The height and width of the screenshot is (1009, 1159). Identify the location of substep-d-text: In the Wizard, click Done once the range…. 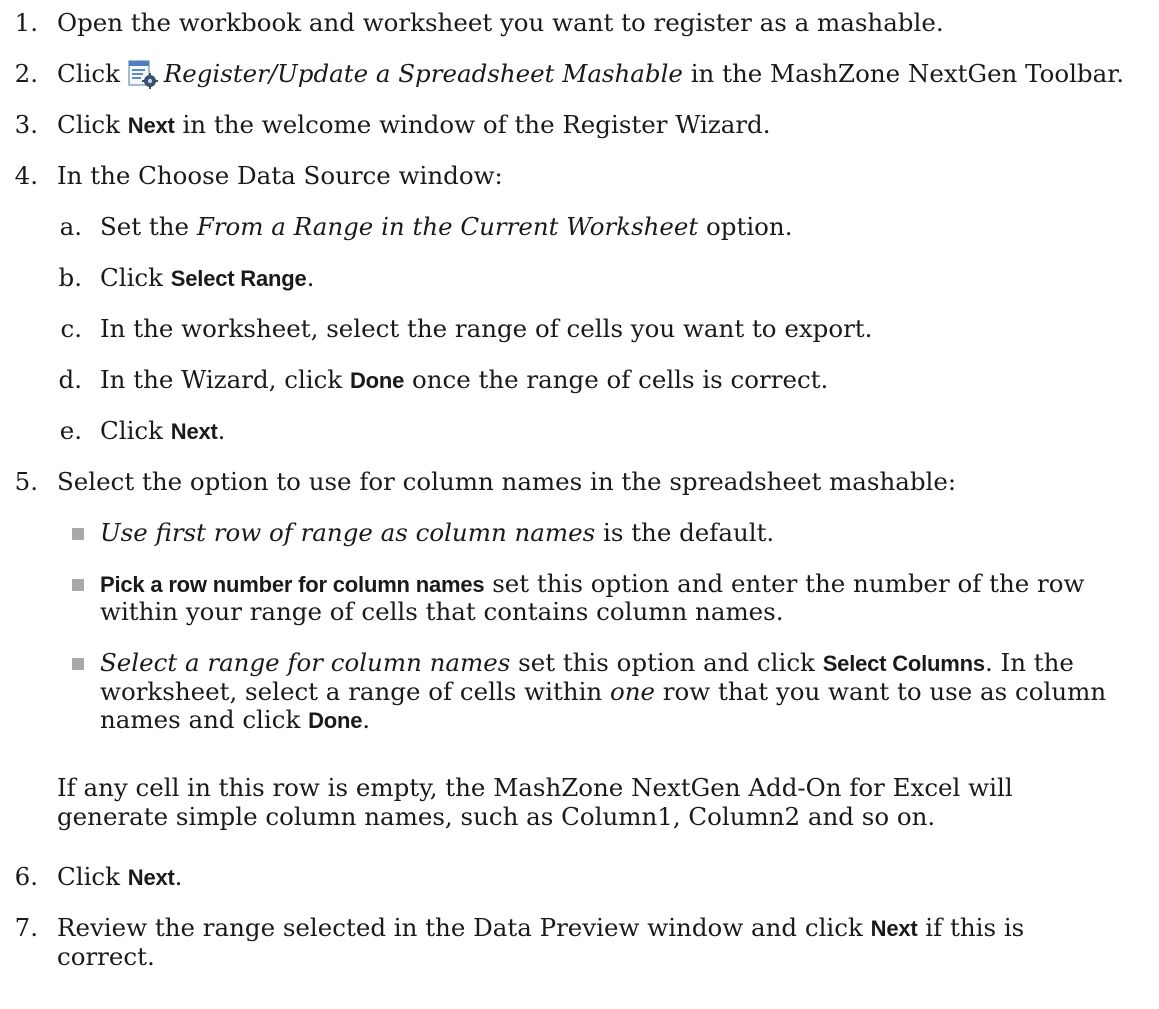
(464, 379).